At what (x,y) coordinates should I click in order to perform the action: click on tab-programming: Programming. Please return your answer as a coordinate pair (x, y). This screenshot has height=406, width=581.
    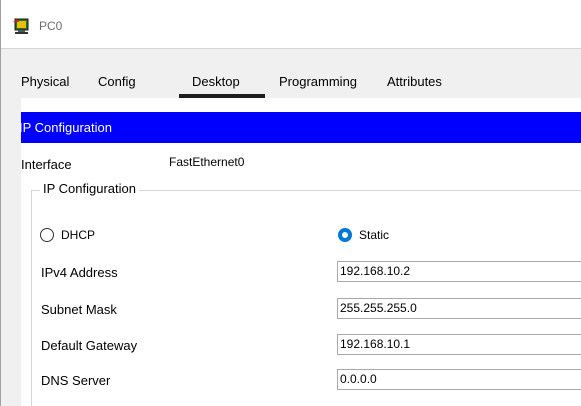
    Looking at the image, I should click on (318, 81).